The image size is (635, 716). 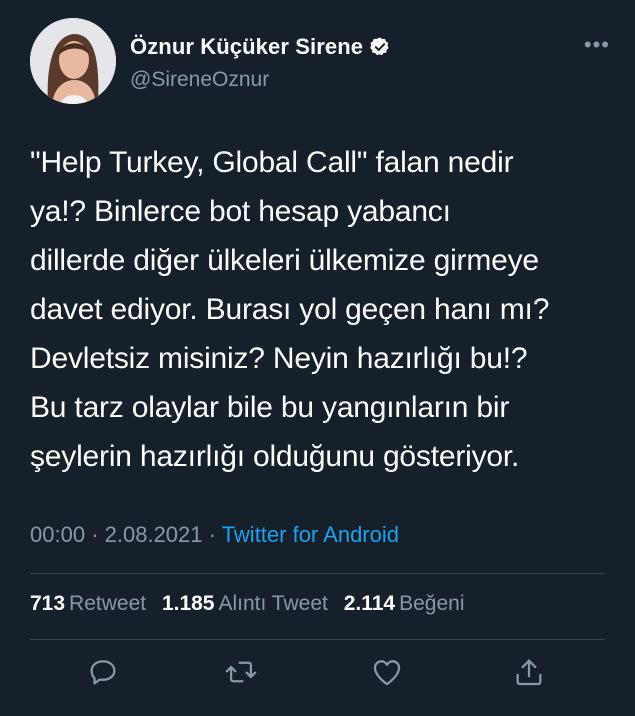 I want to click on verified-badge-icon, so click(x=379, y=46).